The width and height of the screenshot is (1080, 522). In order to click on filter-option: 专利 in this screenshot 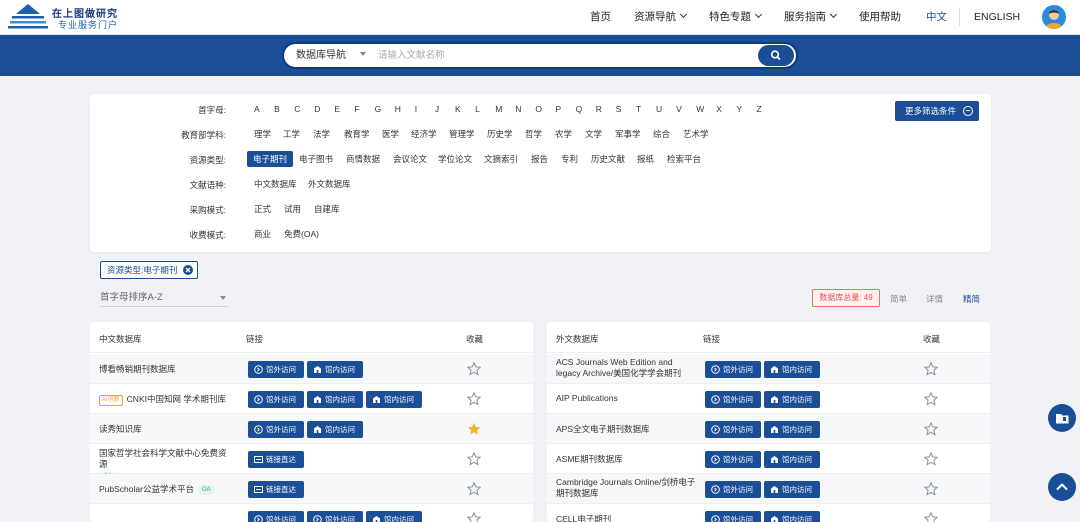, I will do `click(569, 159)`.